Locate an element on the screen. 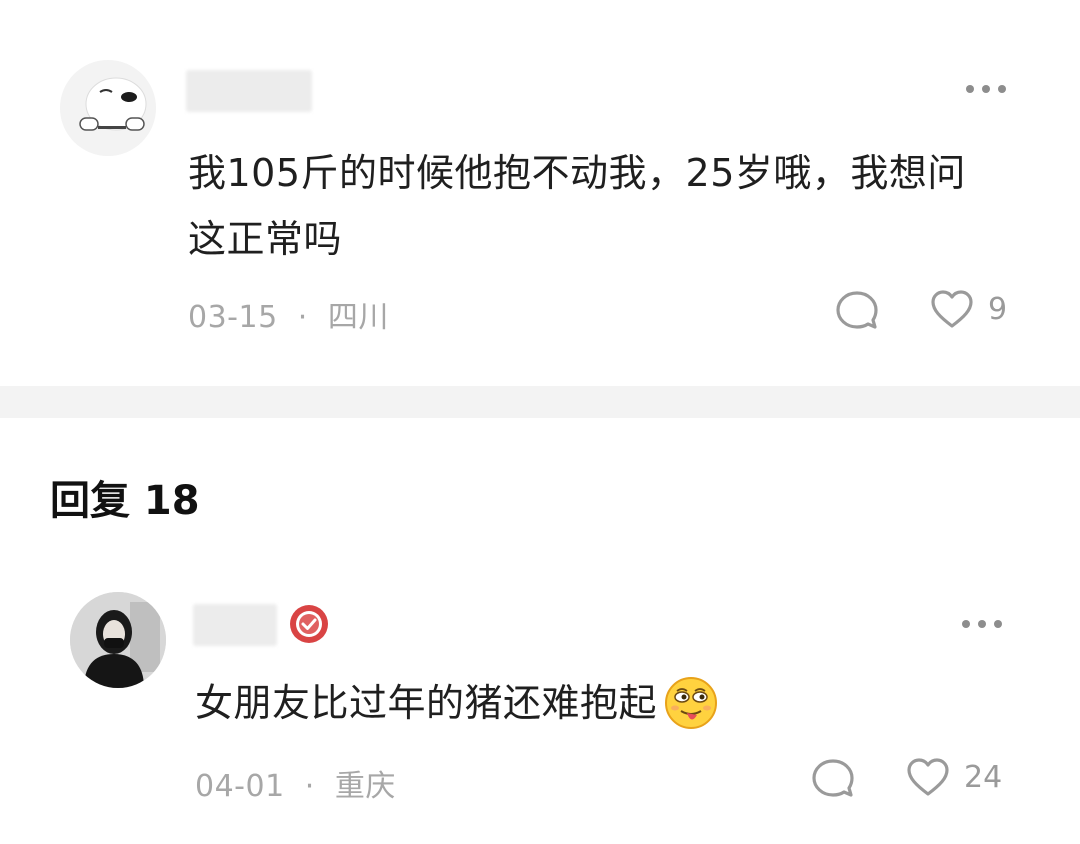 The image size is (1080, 844). main-comment-date: 03-15 is located at coordinates (233, 317).